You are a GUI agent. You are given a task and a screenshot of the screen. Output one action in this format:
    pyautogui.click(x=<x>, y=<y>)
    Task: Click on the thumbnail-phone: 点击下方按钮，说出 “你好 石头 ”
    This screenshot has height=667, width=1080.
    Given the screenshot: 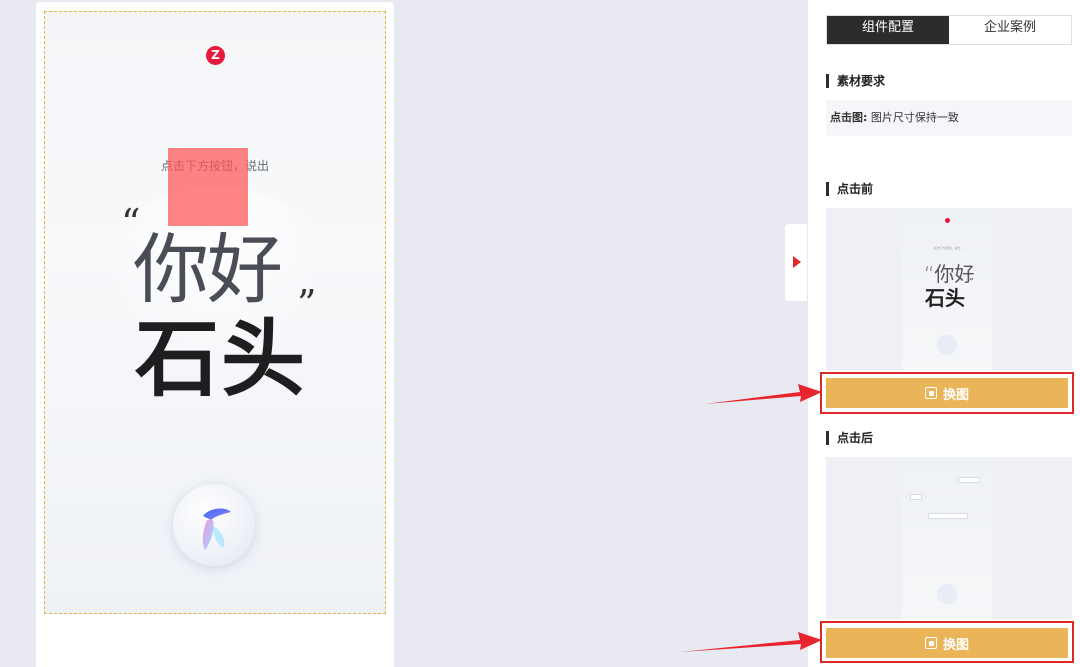 What is the action you would take?
    pyautogui.click(x=947, y=289)
    